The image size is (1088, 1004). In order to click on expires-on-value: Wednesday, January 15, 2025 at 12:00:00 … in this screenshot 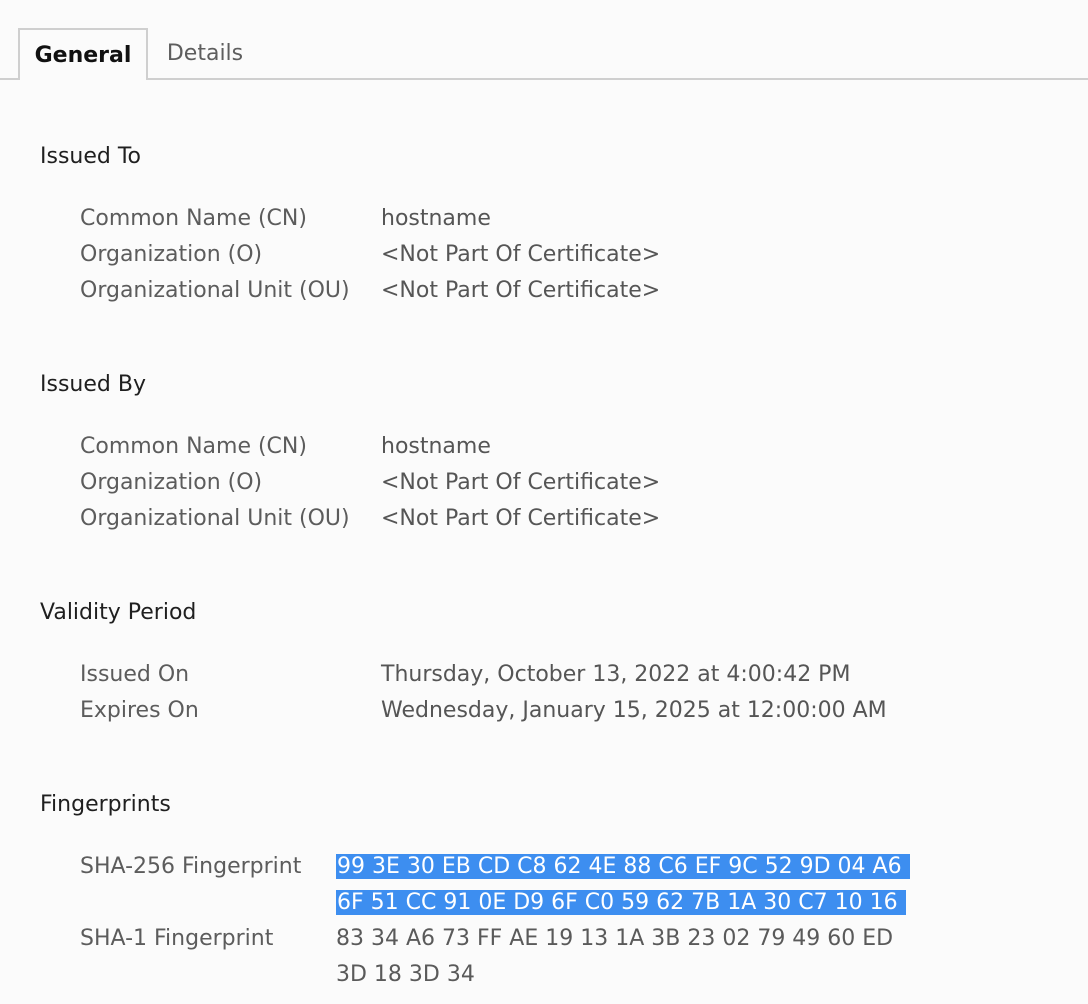, I will do `click(634, 710)`.